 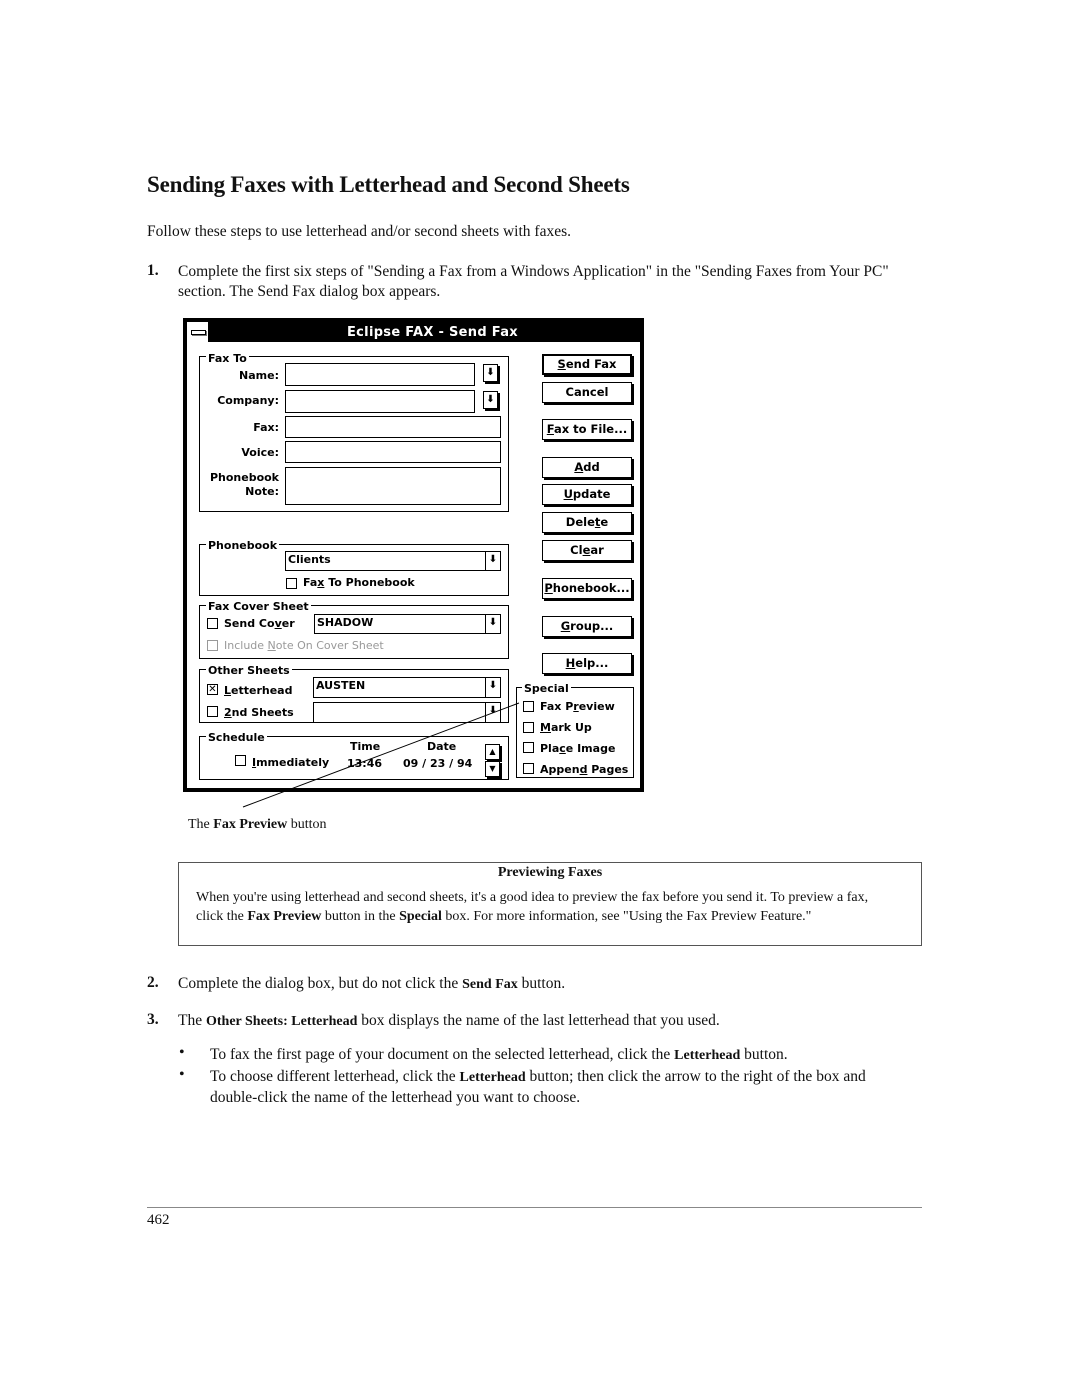 What do you see at coordinates (243, 545) in the screenshot?
I see `phonebook-group-label: Phonebook` at bounding box center [243, 545].